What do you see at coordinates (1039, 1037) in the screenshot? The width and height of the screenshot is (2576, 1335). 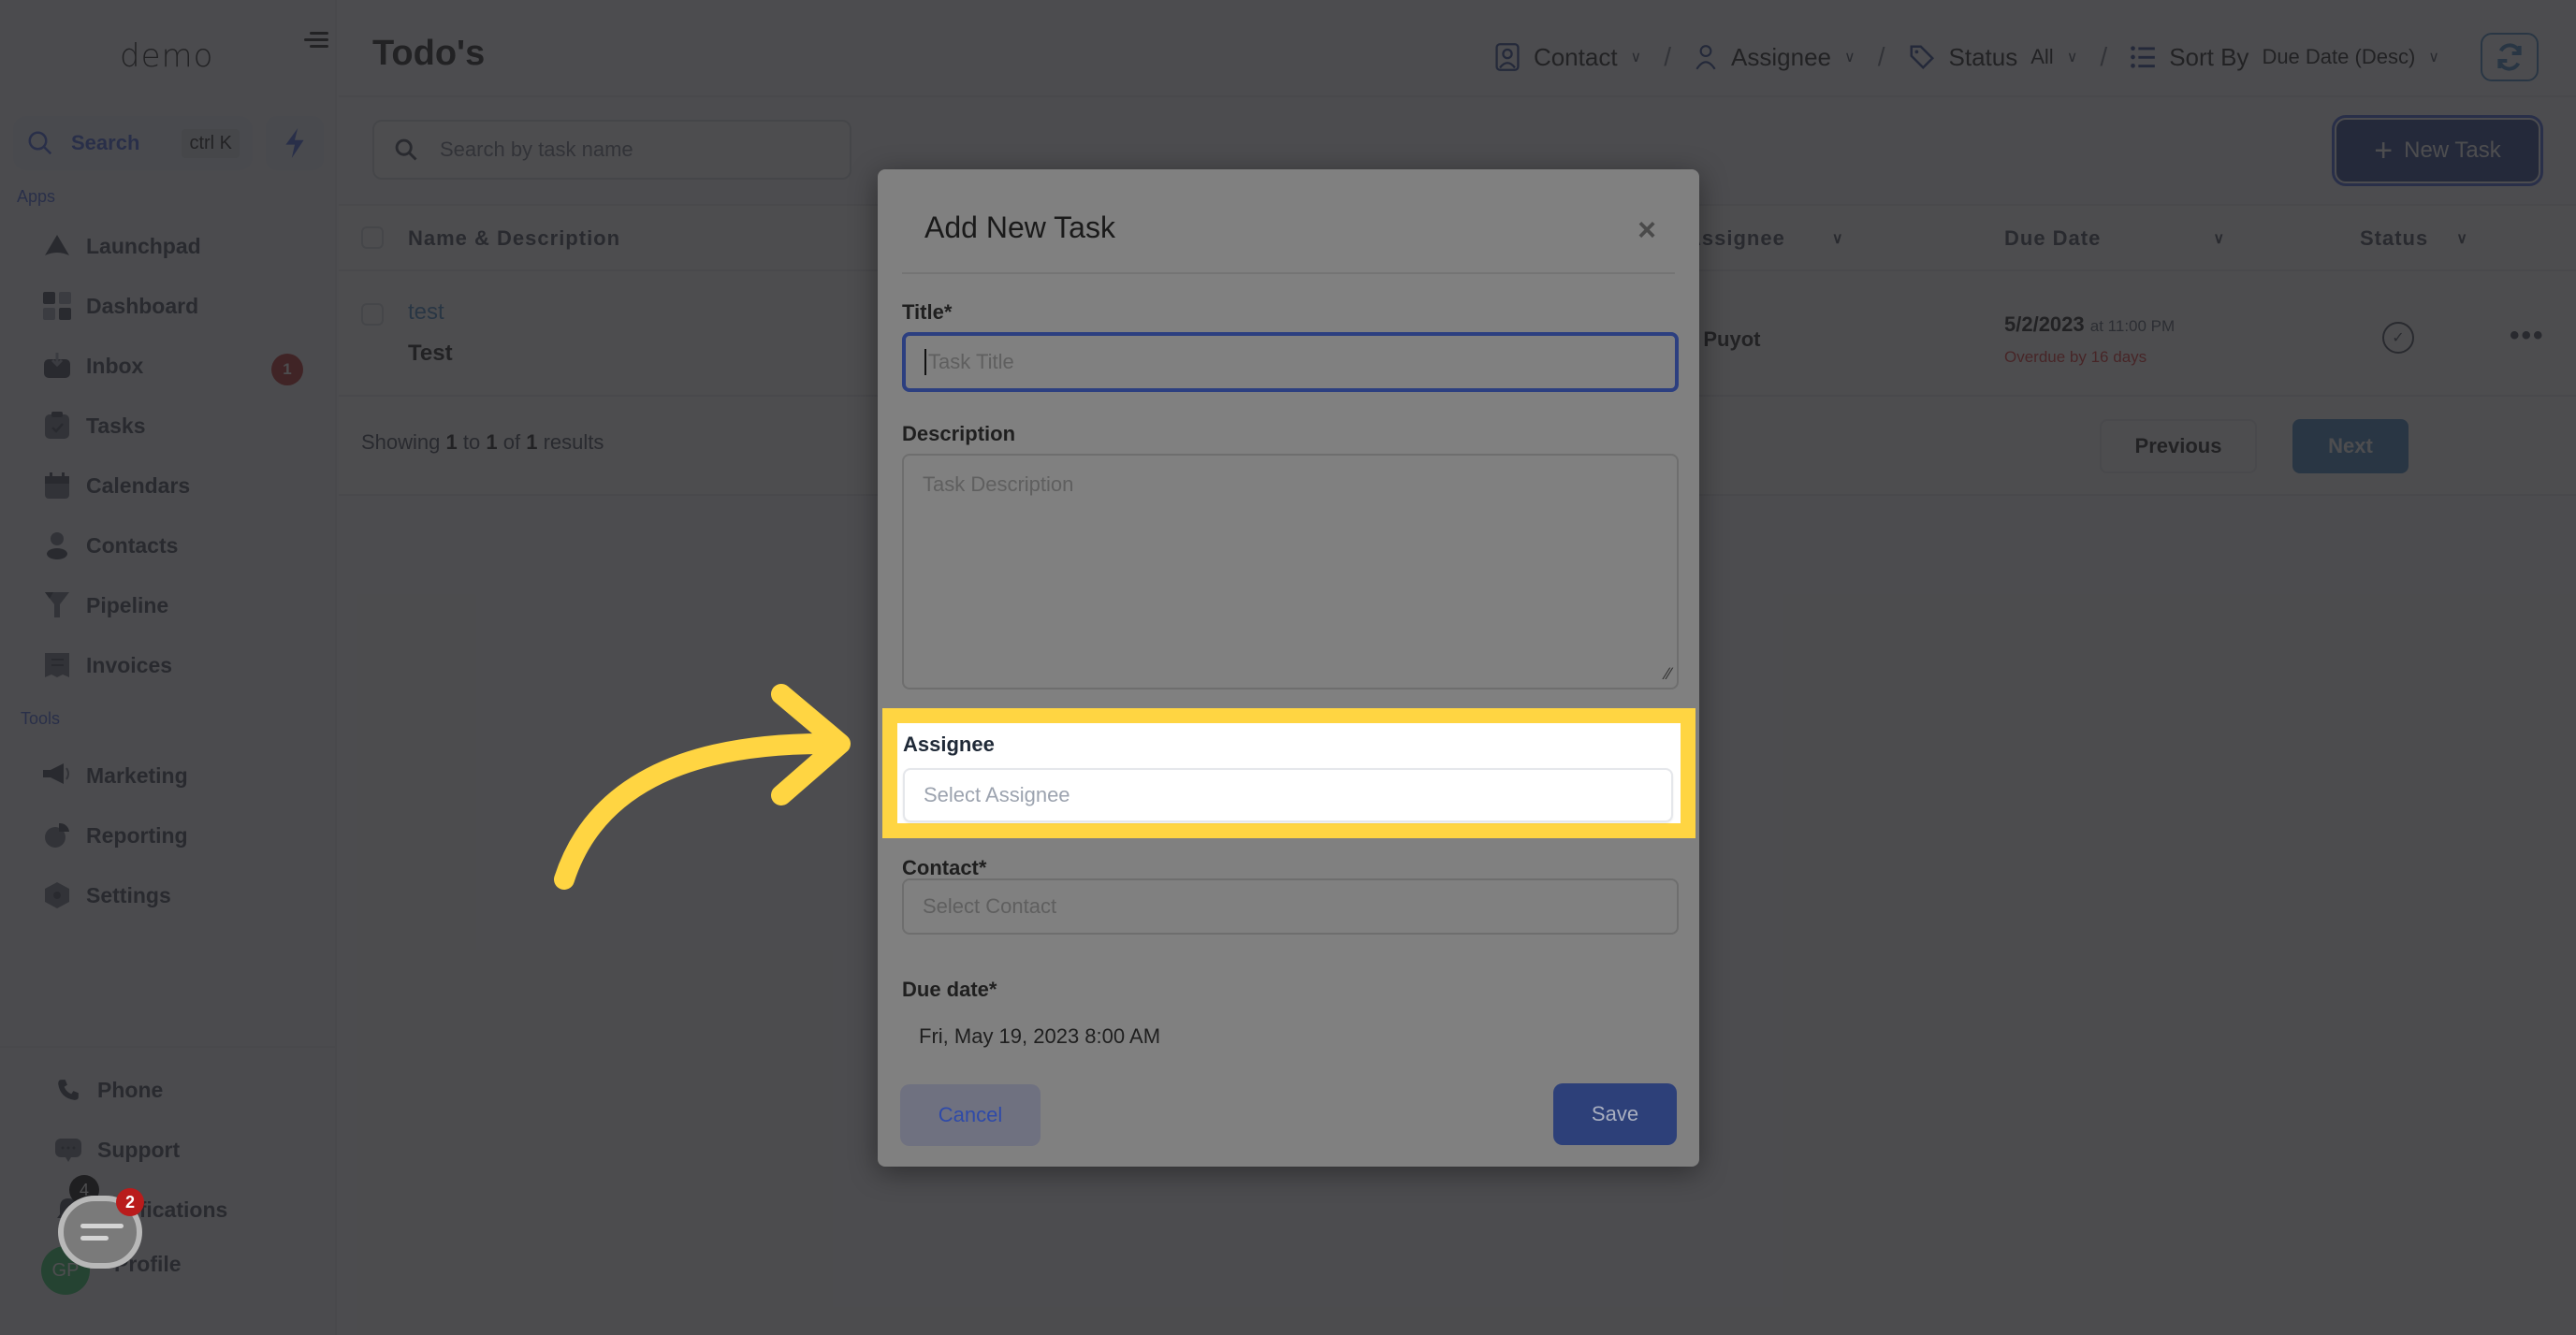 I see `due-date-picker: Fri, May 19, 2023 8:00 AM` at bounding box center [1039, 1037].